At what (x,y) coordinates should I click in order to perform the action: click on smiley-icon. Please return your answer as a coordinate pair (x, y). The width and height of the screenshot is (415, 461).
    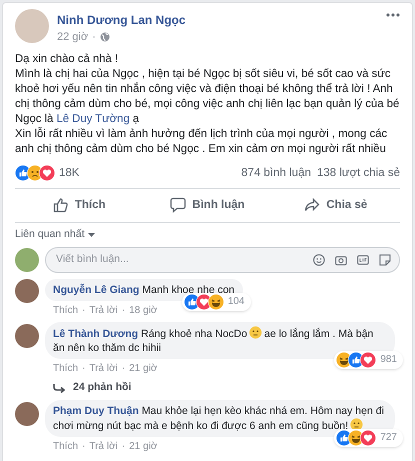
    Looking at the image, I should click on (319, 260).